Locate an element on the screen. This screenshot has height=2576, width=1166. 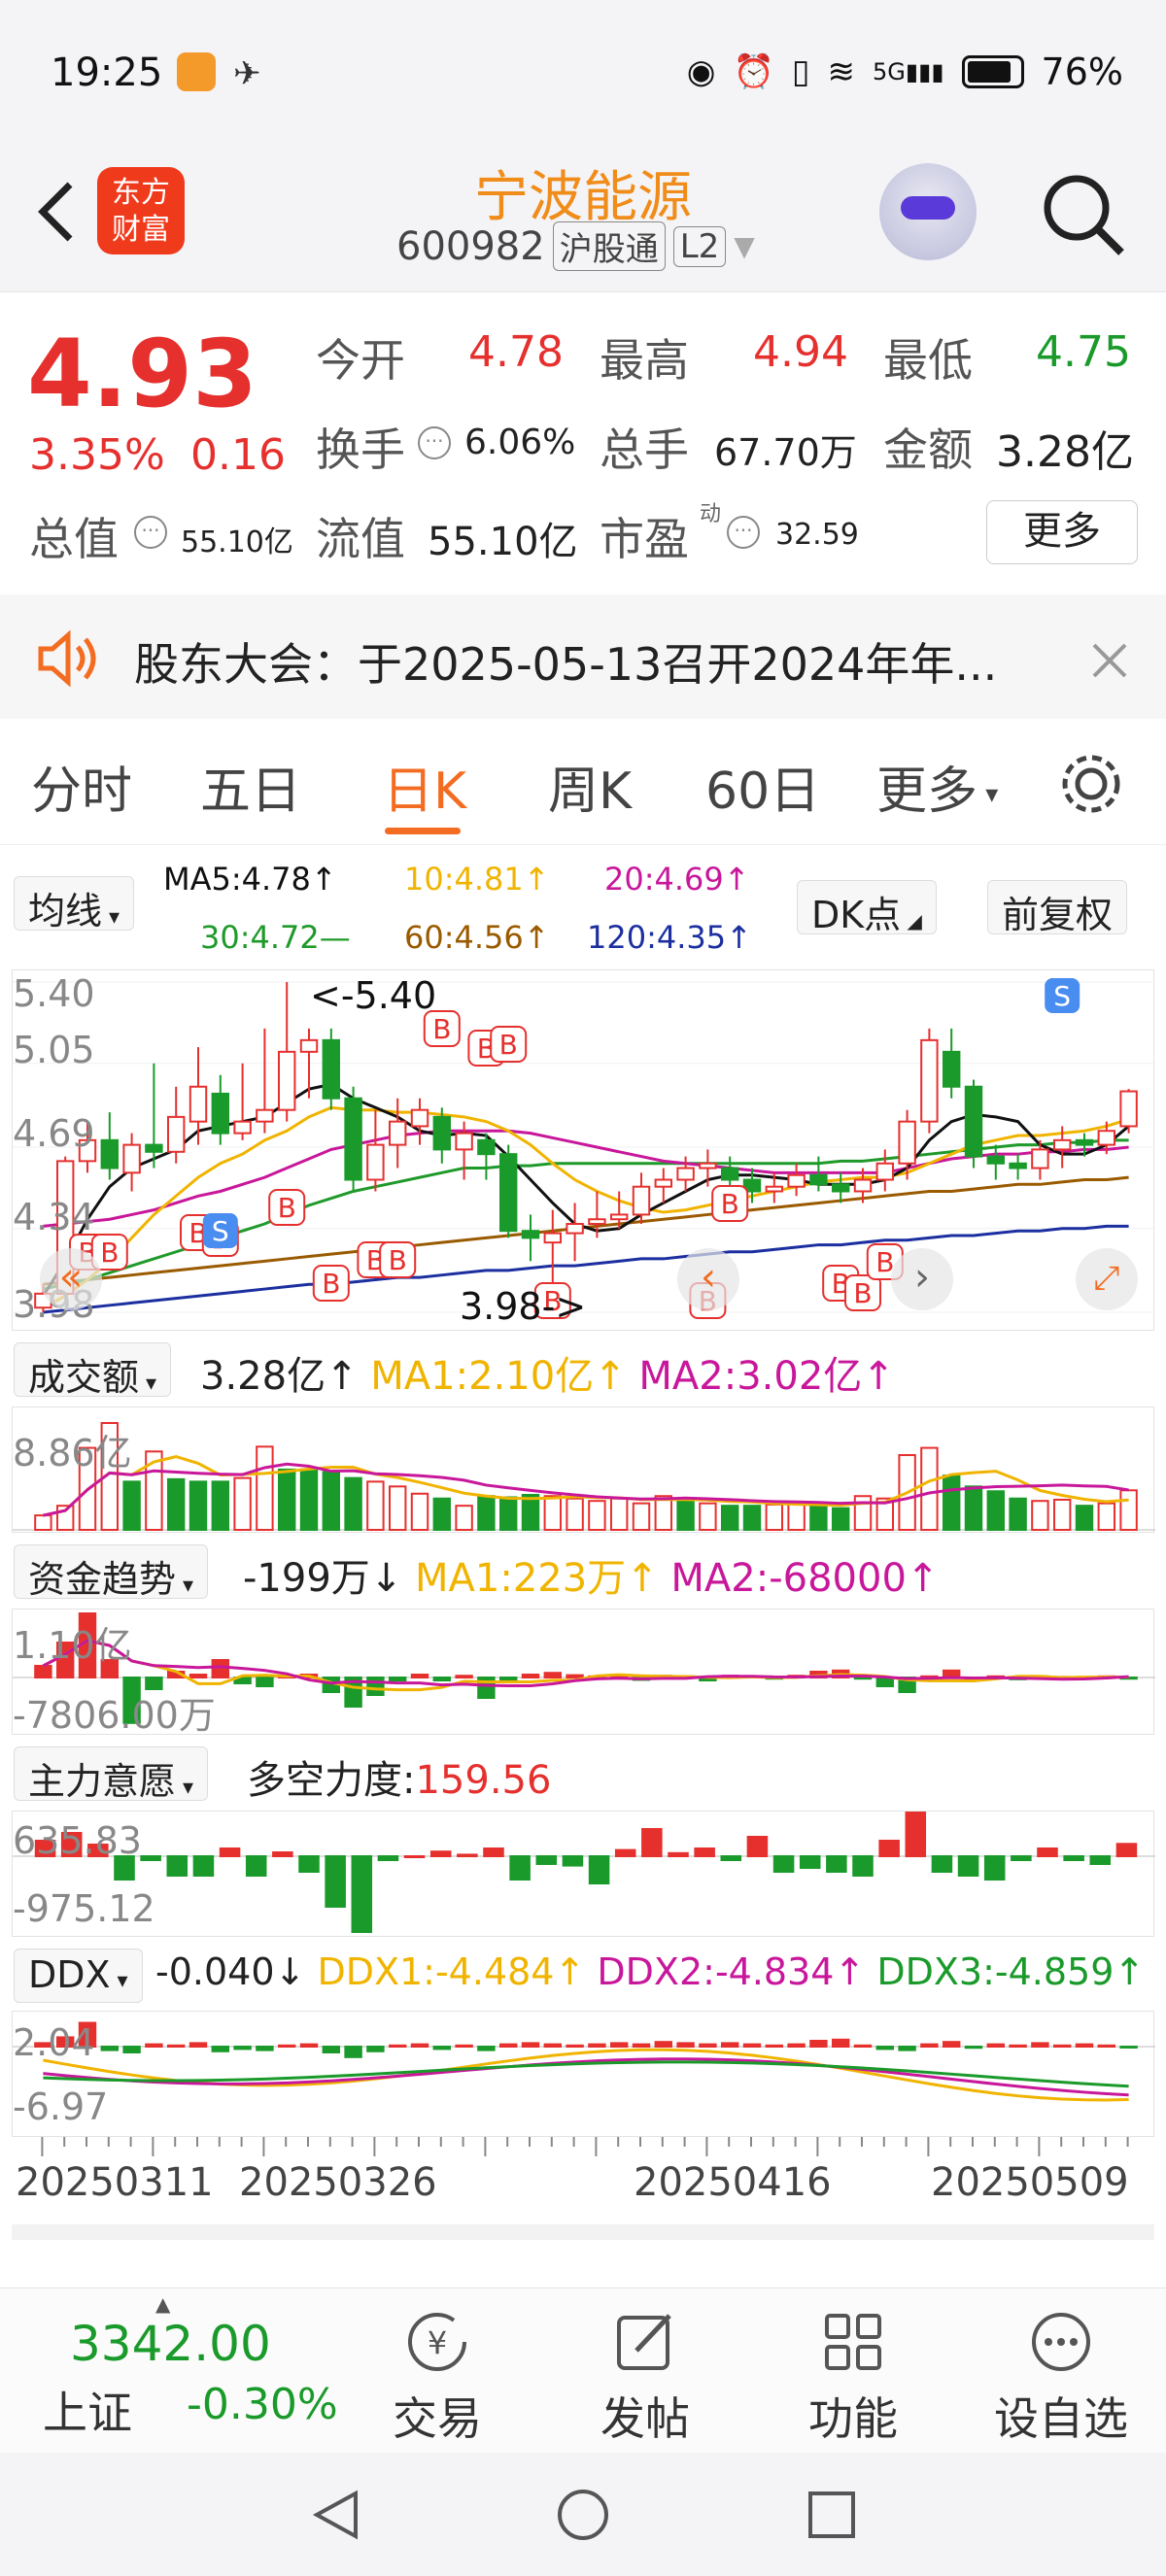
home-circle-icon is located at coordinates (583, 2515).